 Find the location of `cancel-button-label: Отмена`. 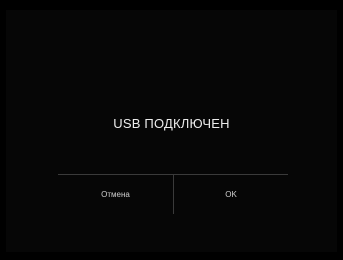

cancel-button-label: Отмена is located at coordinates (115, 194).